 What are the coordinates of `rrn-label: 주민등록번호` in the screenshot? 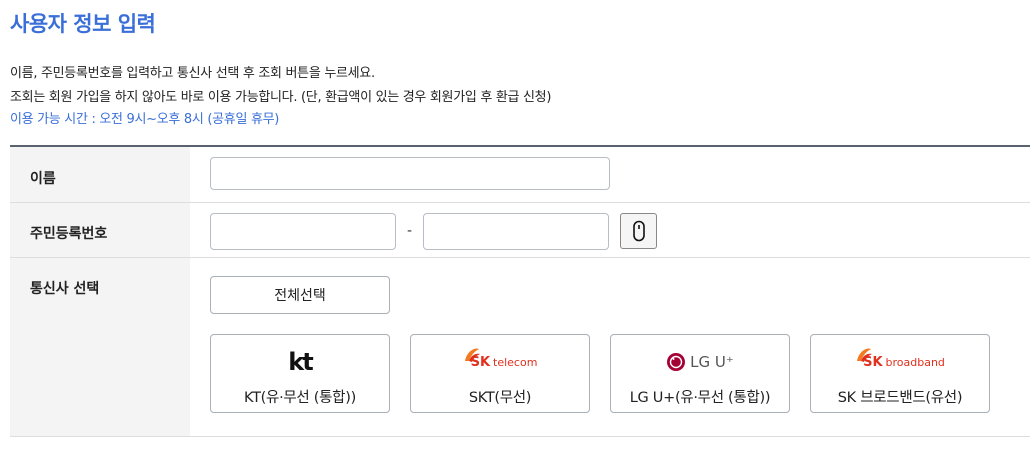 It's located at (100, 230).